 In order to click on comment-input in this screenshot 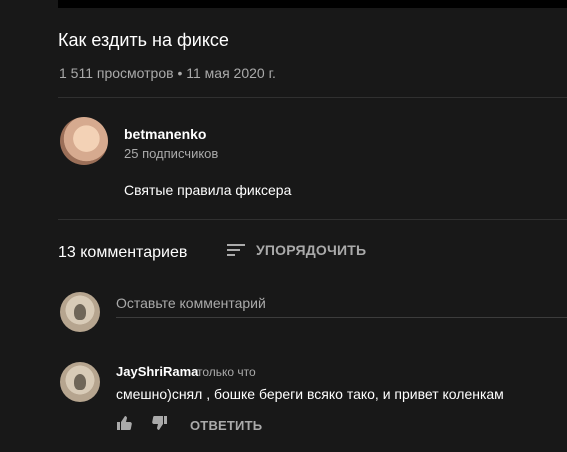, I will do `click(341, 303)`.